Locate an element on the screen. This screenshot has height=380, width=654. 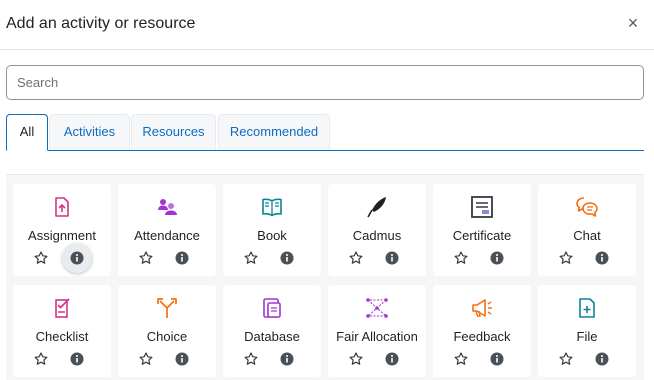
module-card-checklist: Checklist is located at coordinates (62, 331).